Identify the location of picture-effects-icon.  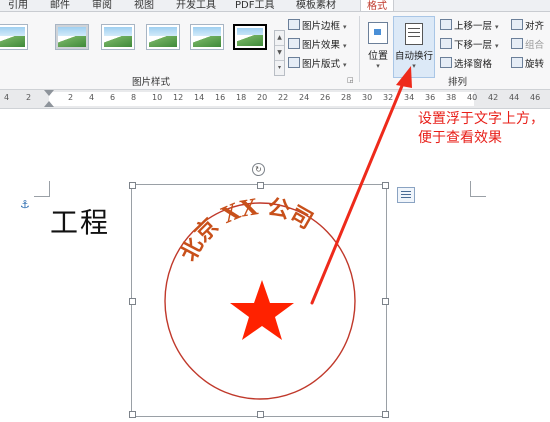
(294, 43).